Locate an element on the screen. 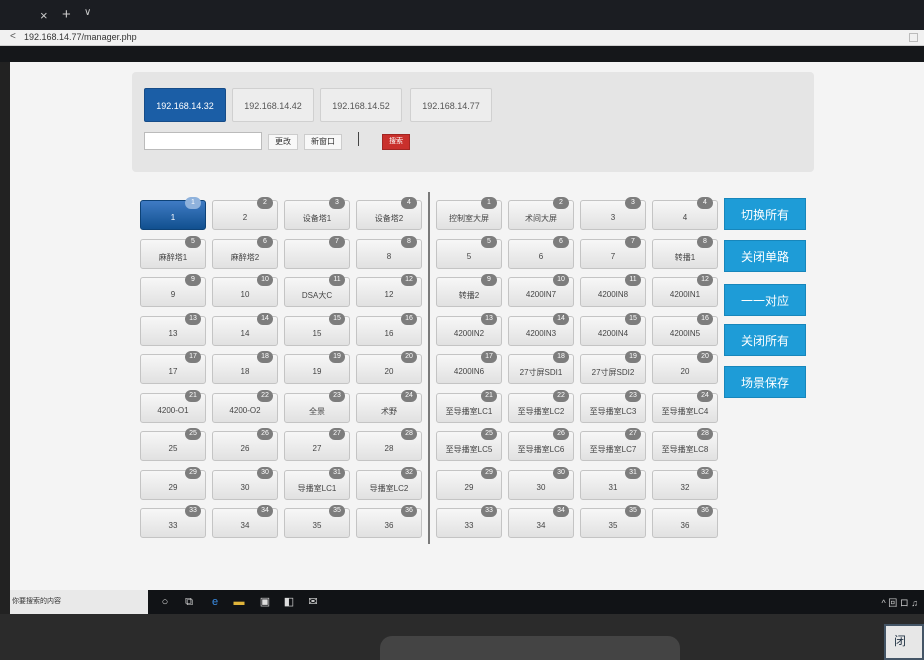  cortana-circle-icon: ○ is located at coordinates (165, 602).